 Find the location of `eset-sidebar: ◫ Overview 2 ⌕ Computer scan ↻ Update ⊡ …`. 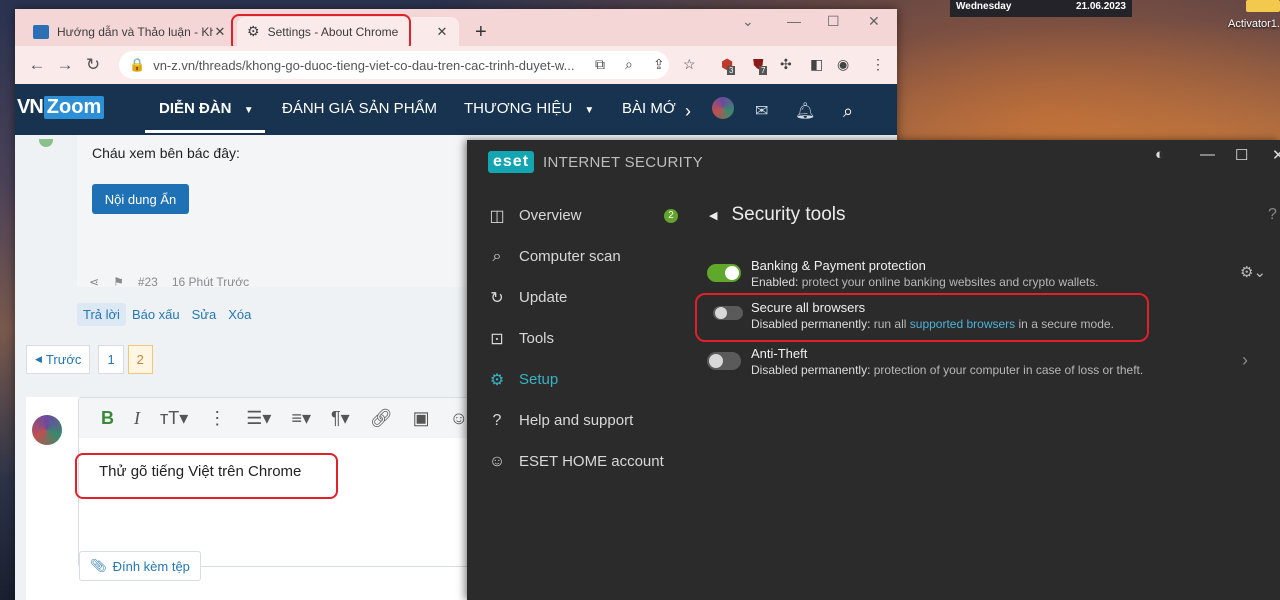

eset-sidebar: ◫ Overview 2 ⌕ Computer scan ↻ Update ⊡ … is located at coordinates (579, 338).